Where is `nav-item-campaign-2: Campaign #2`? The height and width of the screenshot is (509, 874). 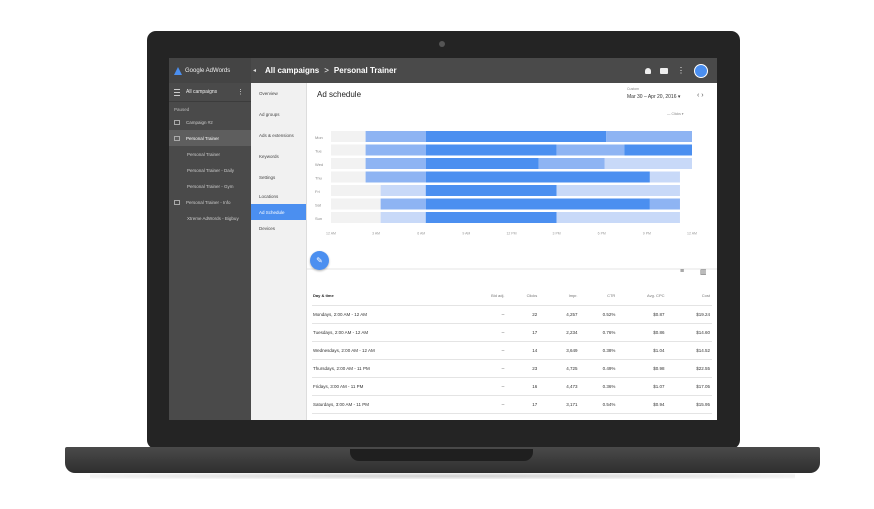 nav-item-campaign-2: Campaign #2 is located at coordinates (210, 122).